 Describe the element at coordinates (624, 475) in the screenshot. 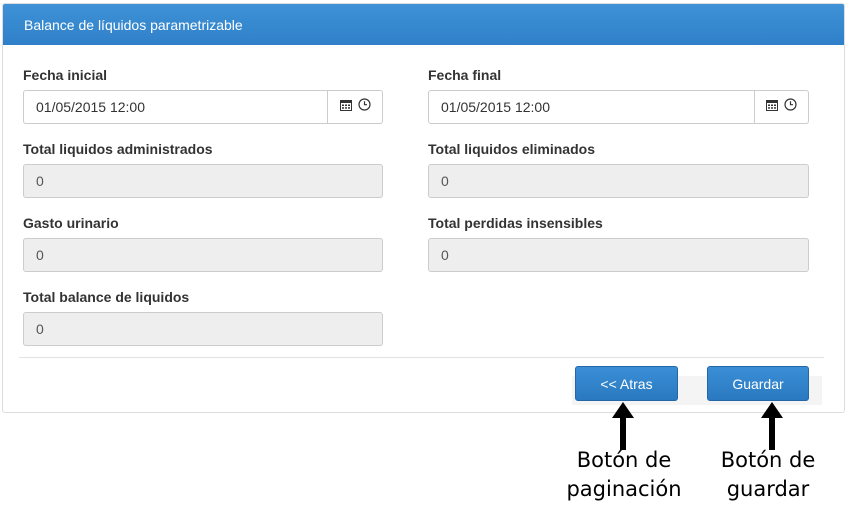

I see `pagination-annotation: Botón de paginación` at that location.